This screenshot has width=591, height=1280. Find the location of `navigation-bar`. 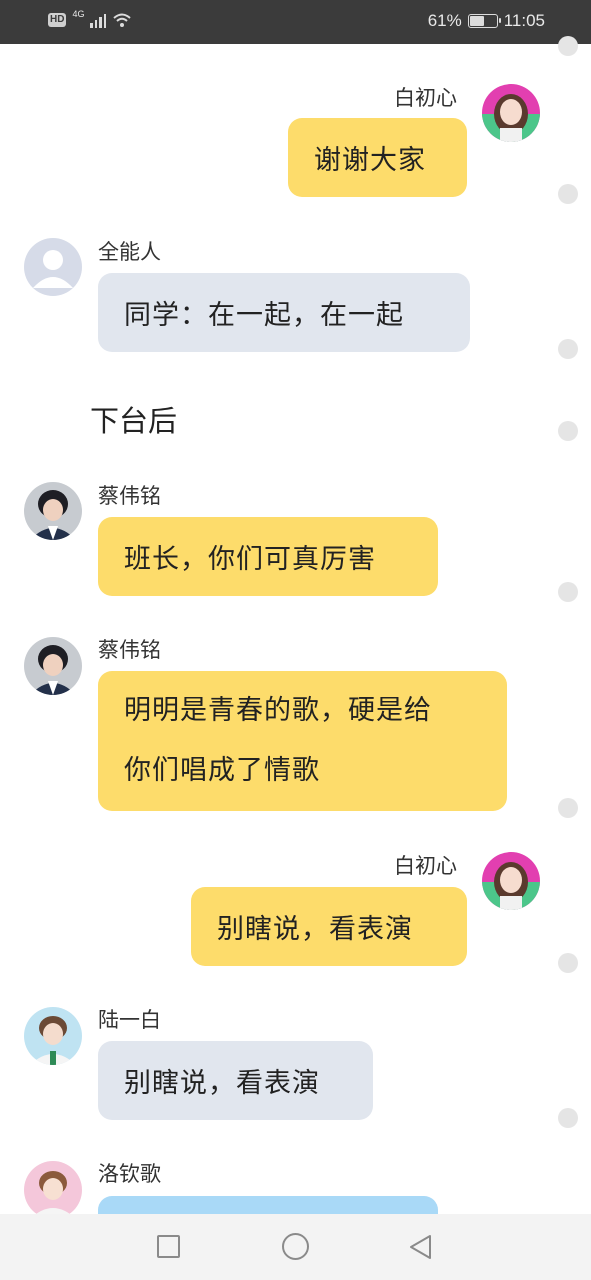

navigation-bar is located at coordinates (295, 1247).